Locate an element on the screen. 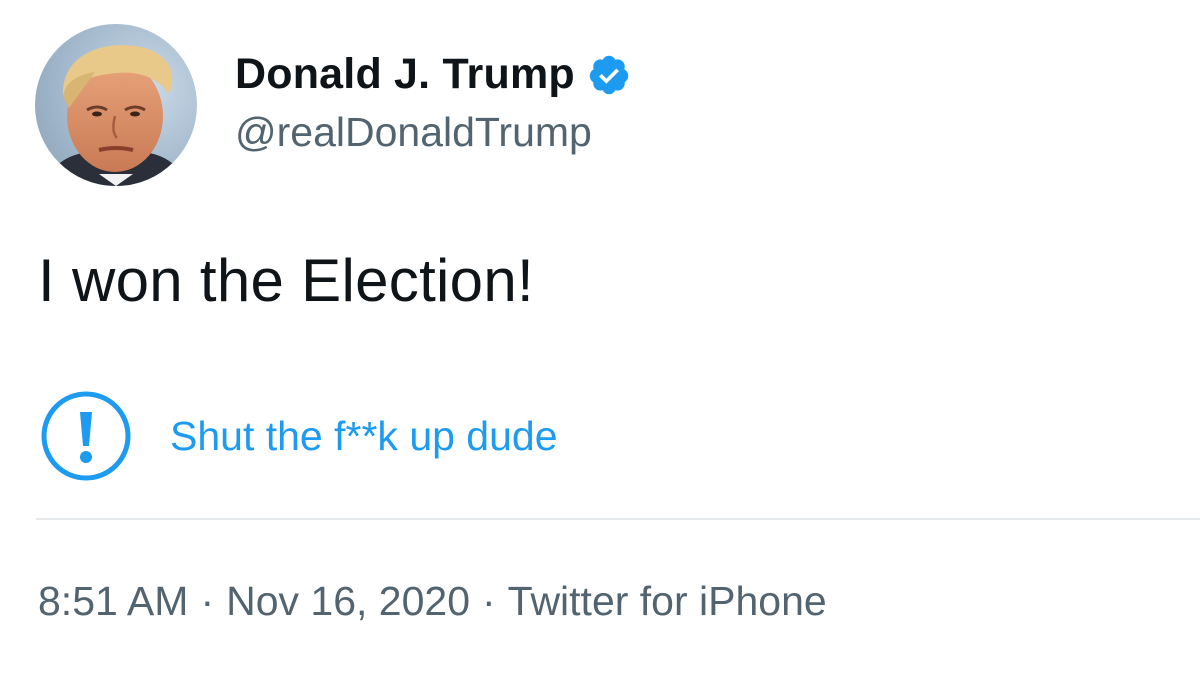 The image size is (1200, 677). author-handle: @realDonaldTrump is located at coordinates (433, 132).